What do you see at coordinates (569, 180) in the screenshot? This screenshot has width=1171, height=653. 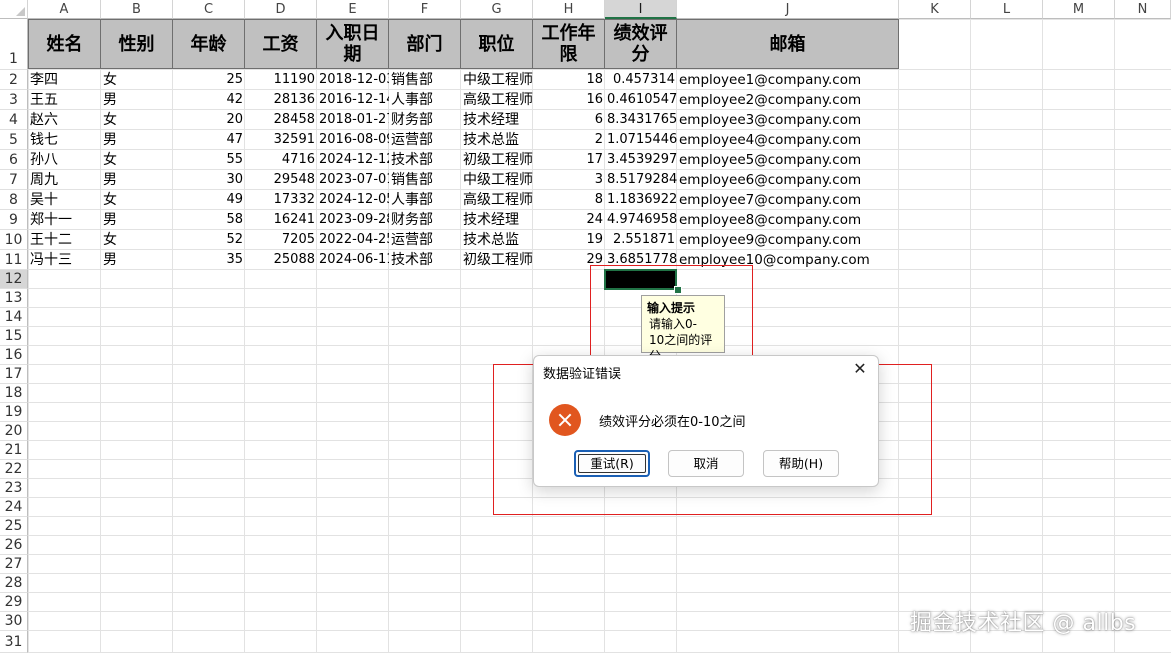 I see `cell-years: 3` at bounding box center [569, 180].